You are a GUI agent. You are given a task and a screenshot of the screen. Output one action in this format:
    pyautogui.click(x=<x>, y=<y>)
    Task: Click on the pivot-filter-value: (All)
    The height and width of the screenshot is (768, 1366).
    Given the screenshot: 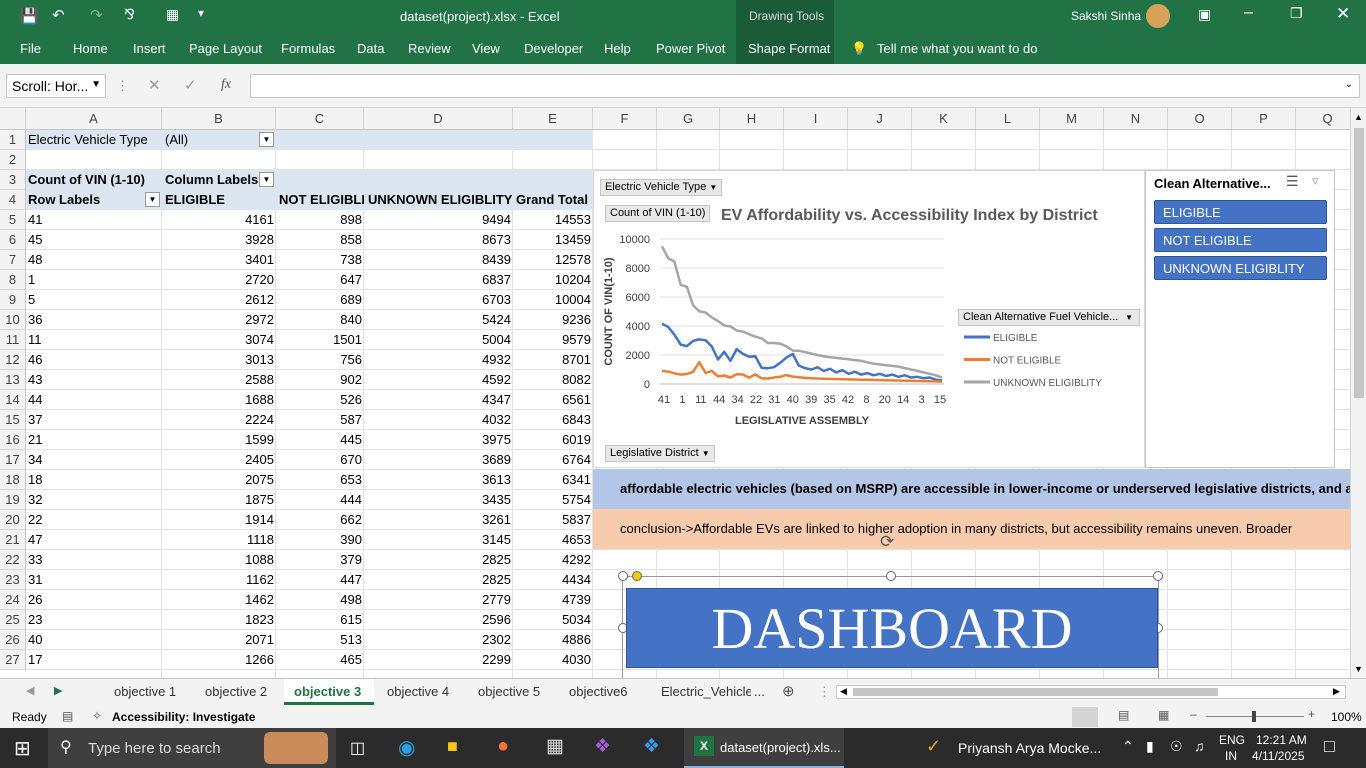 What is the action you would take?
    pyautogui.click(x=212, y=140)
    